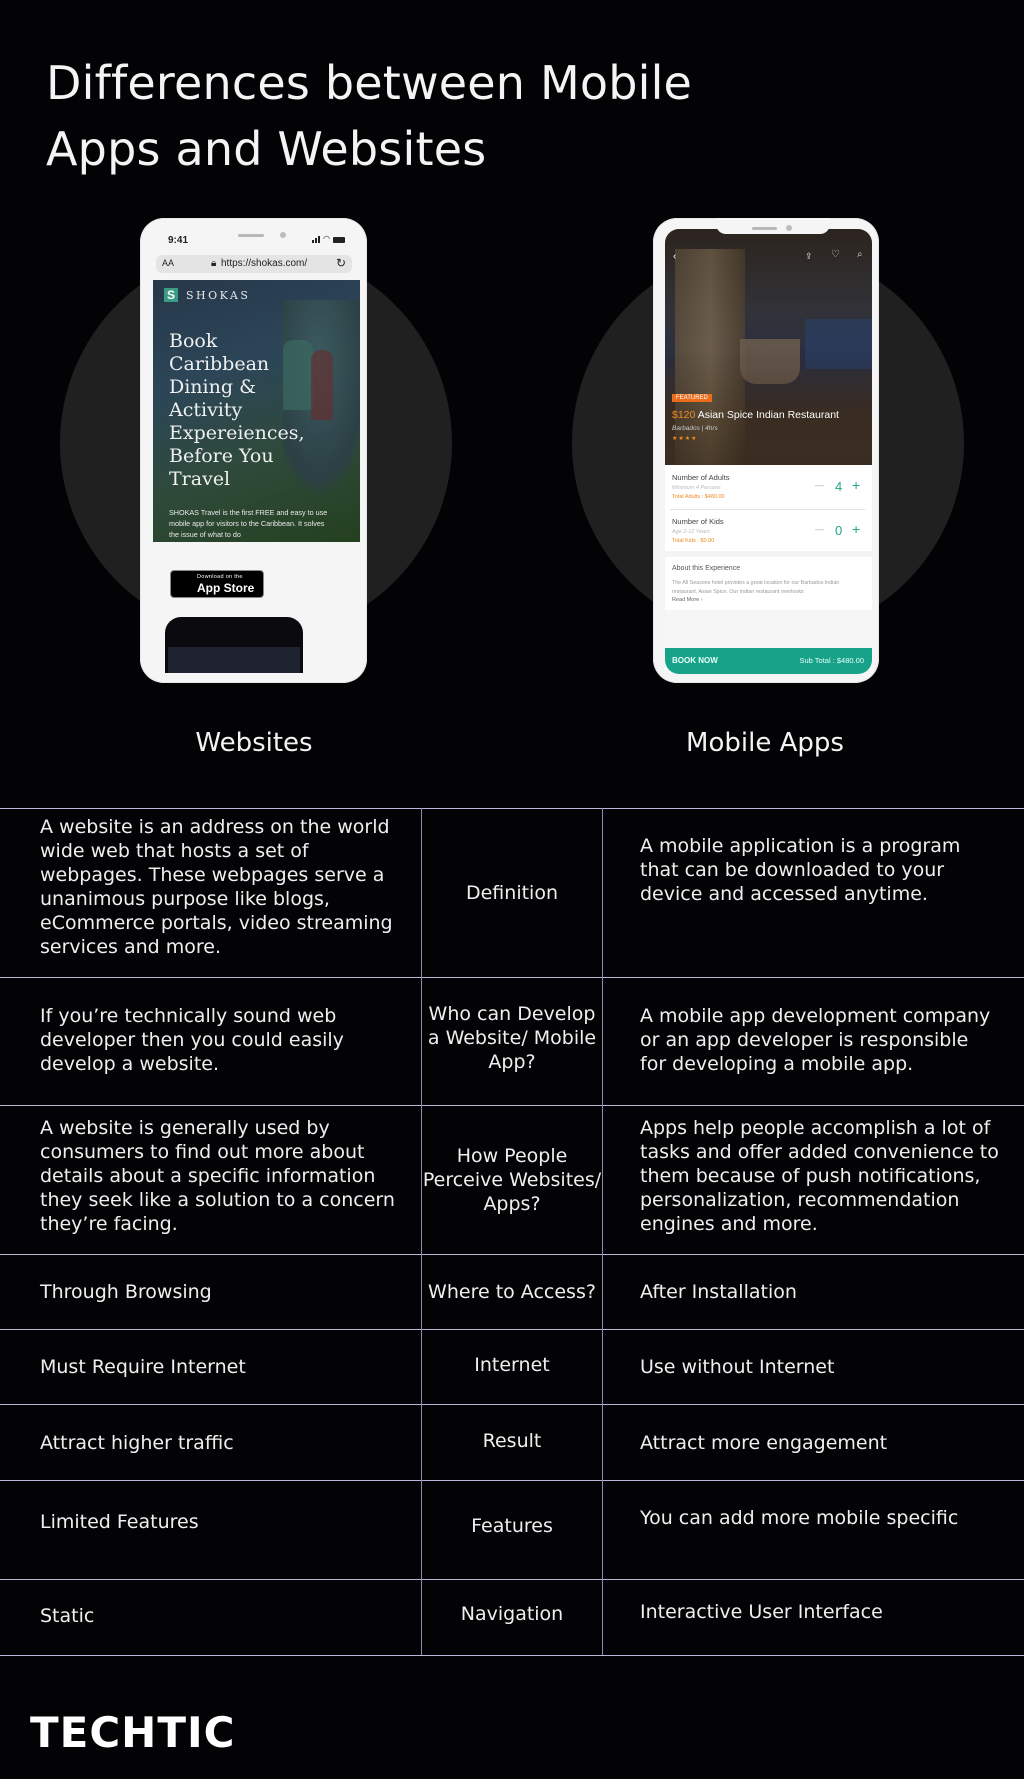 The width and height of the screenshot is (1024, 1779). What do you see at coordinates (512, 1365) in the screenshot?
I see `table-cell-aspect: Internet` at bounding box center [512, 1365].